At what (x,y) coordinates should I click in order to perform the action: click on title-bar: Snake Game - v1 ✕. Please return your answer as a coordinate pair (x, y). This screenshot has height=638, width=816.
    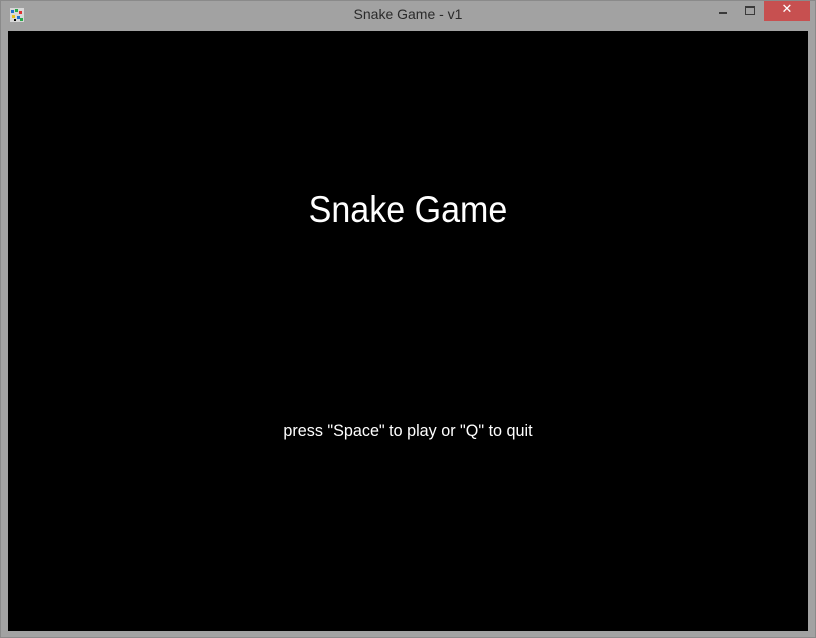
    Looking at the image, I should click on (408, 15).